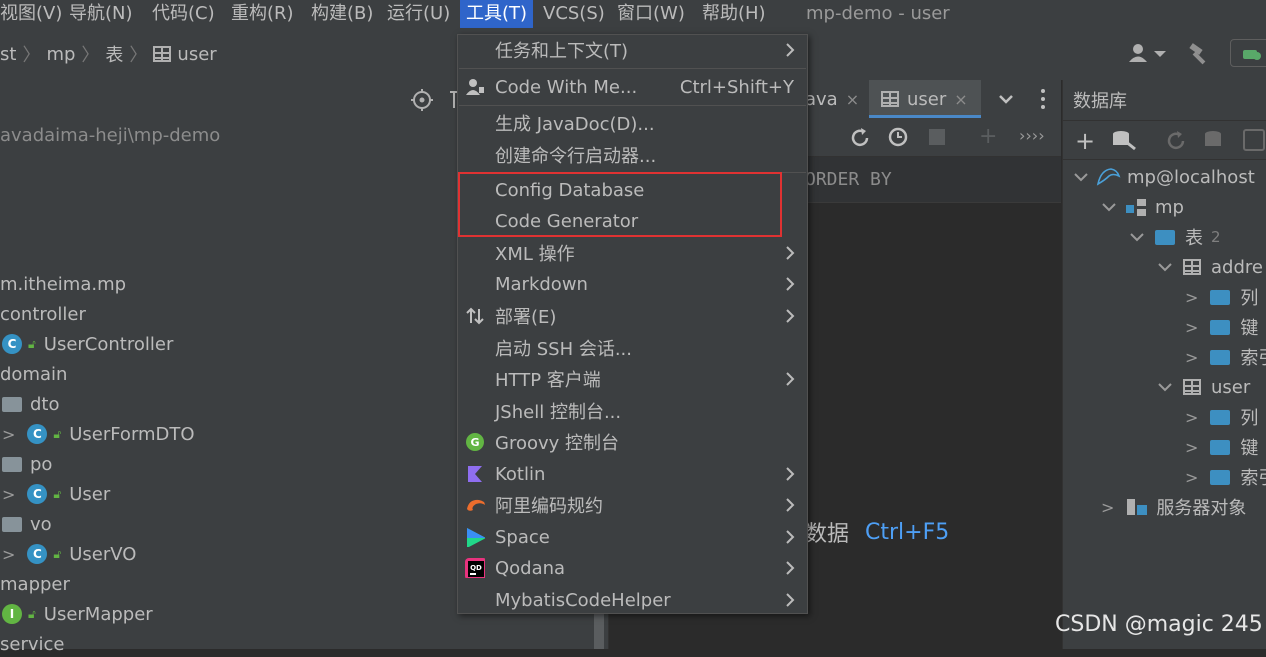  Describe the element at coordinates (63, 284) in the screenshot. I see `tree-package-itheima: m.itheima.mp` at that location.